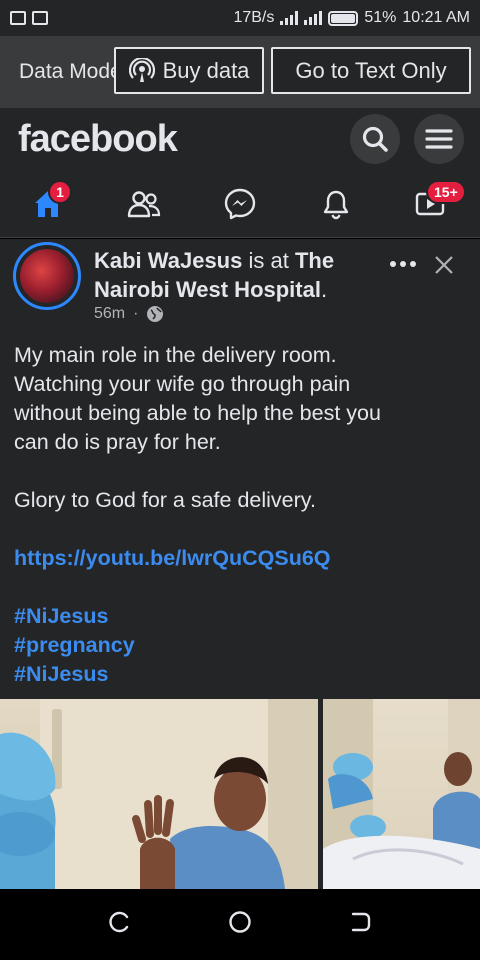  I want to click on data-mode-label: Data Mode, so click(67, 71).